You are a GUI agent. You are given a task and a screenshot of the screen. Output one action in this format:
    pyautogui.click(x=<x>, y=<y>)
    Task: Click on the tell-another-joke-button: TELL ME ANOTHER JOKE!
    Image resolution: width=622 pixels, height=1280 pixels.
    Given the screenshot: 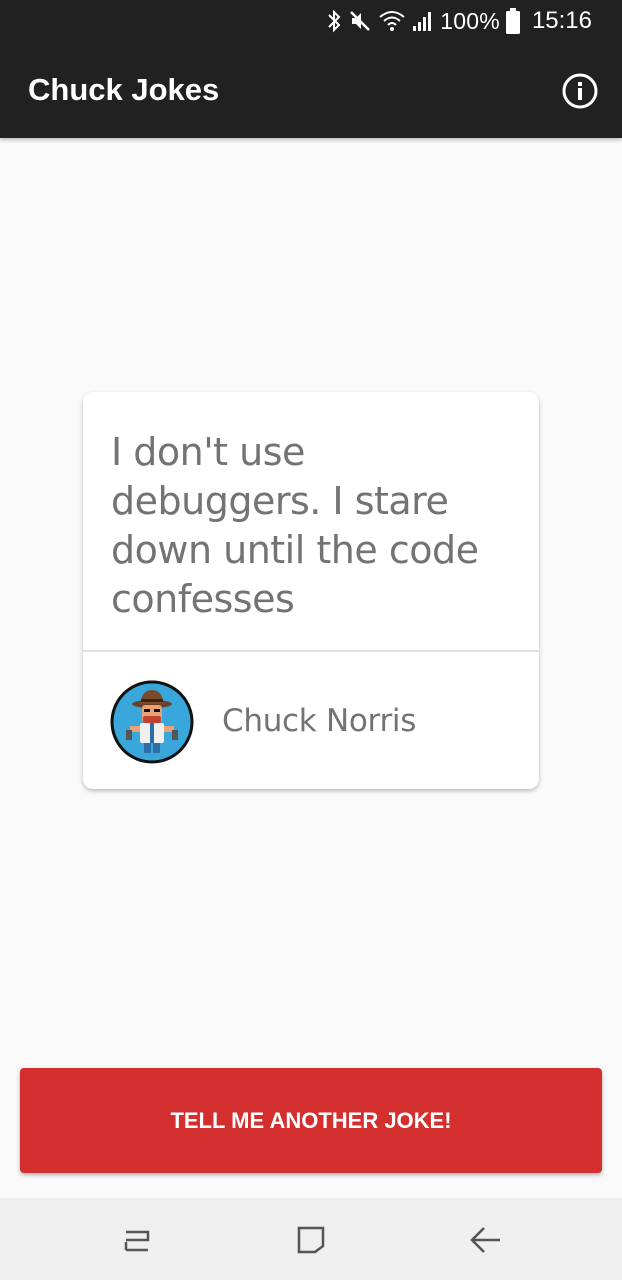 What is the action you would take?
    pyautogui.click(x=311, y=1120)
    